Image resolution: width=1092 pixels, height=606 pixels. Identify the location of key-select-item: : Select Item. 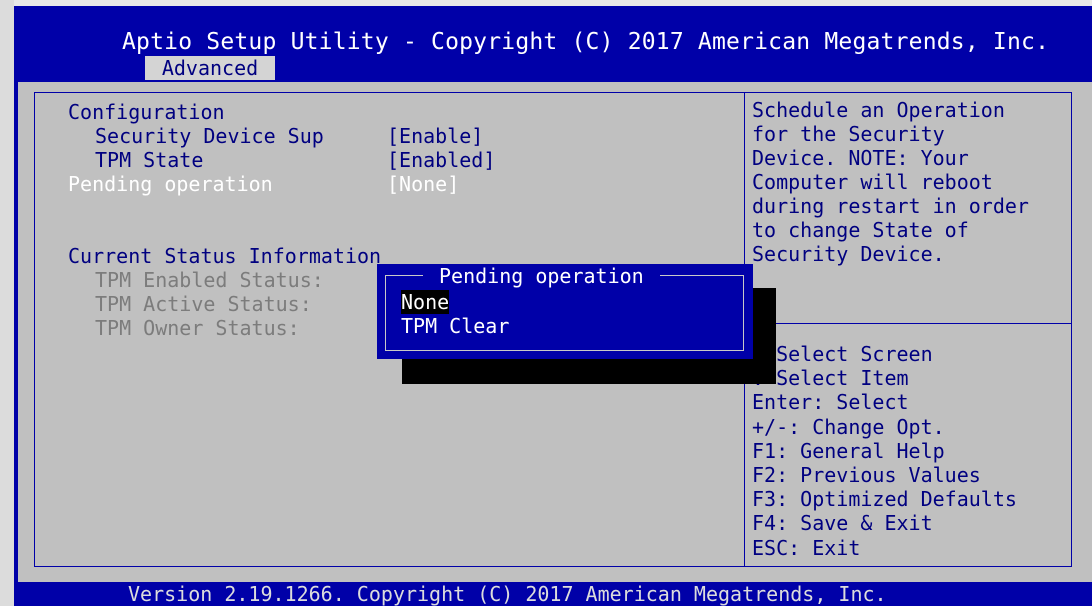
(830, 378).